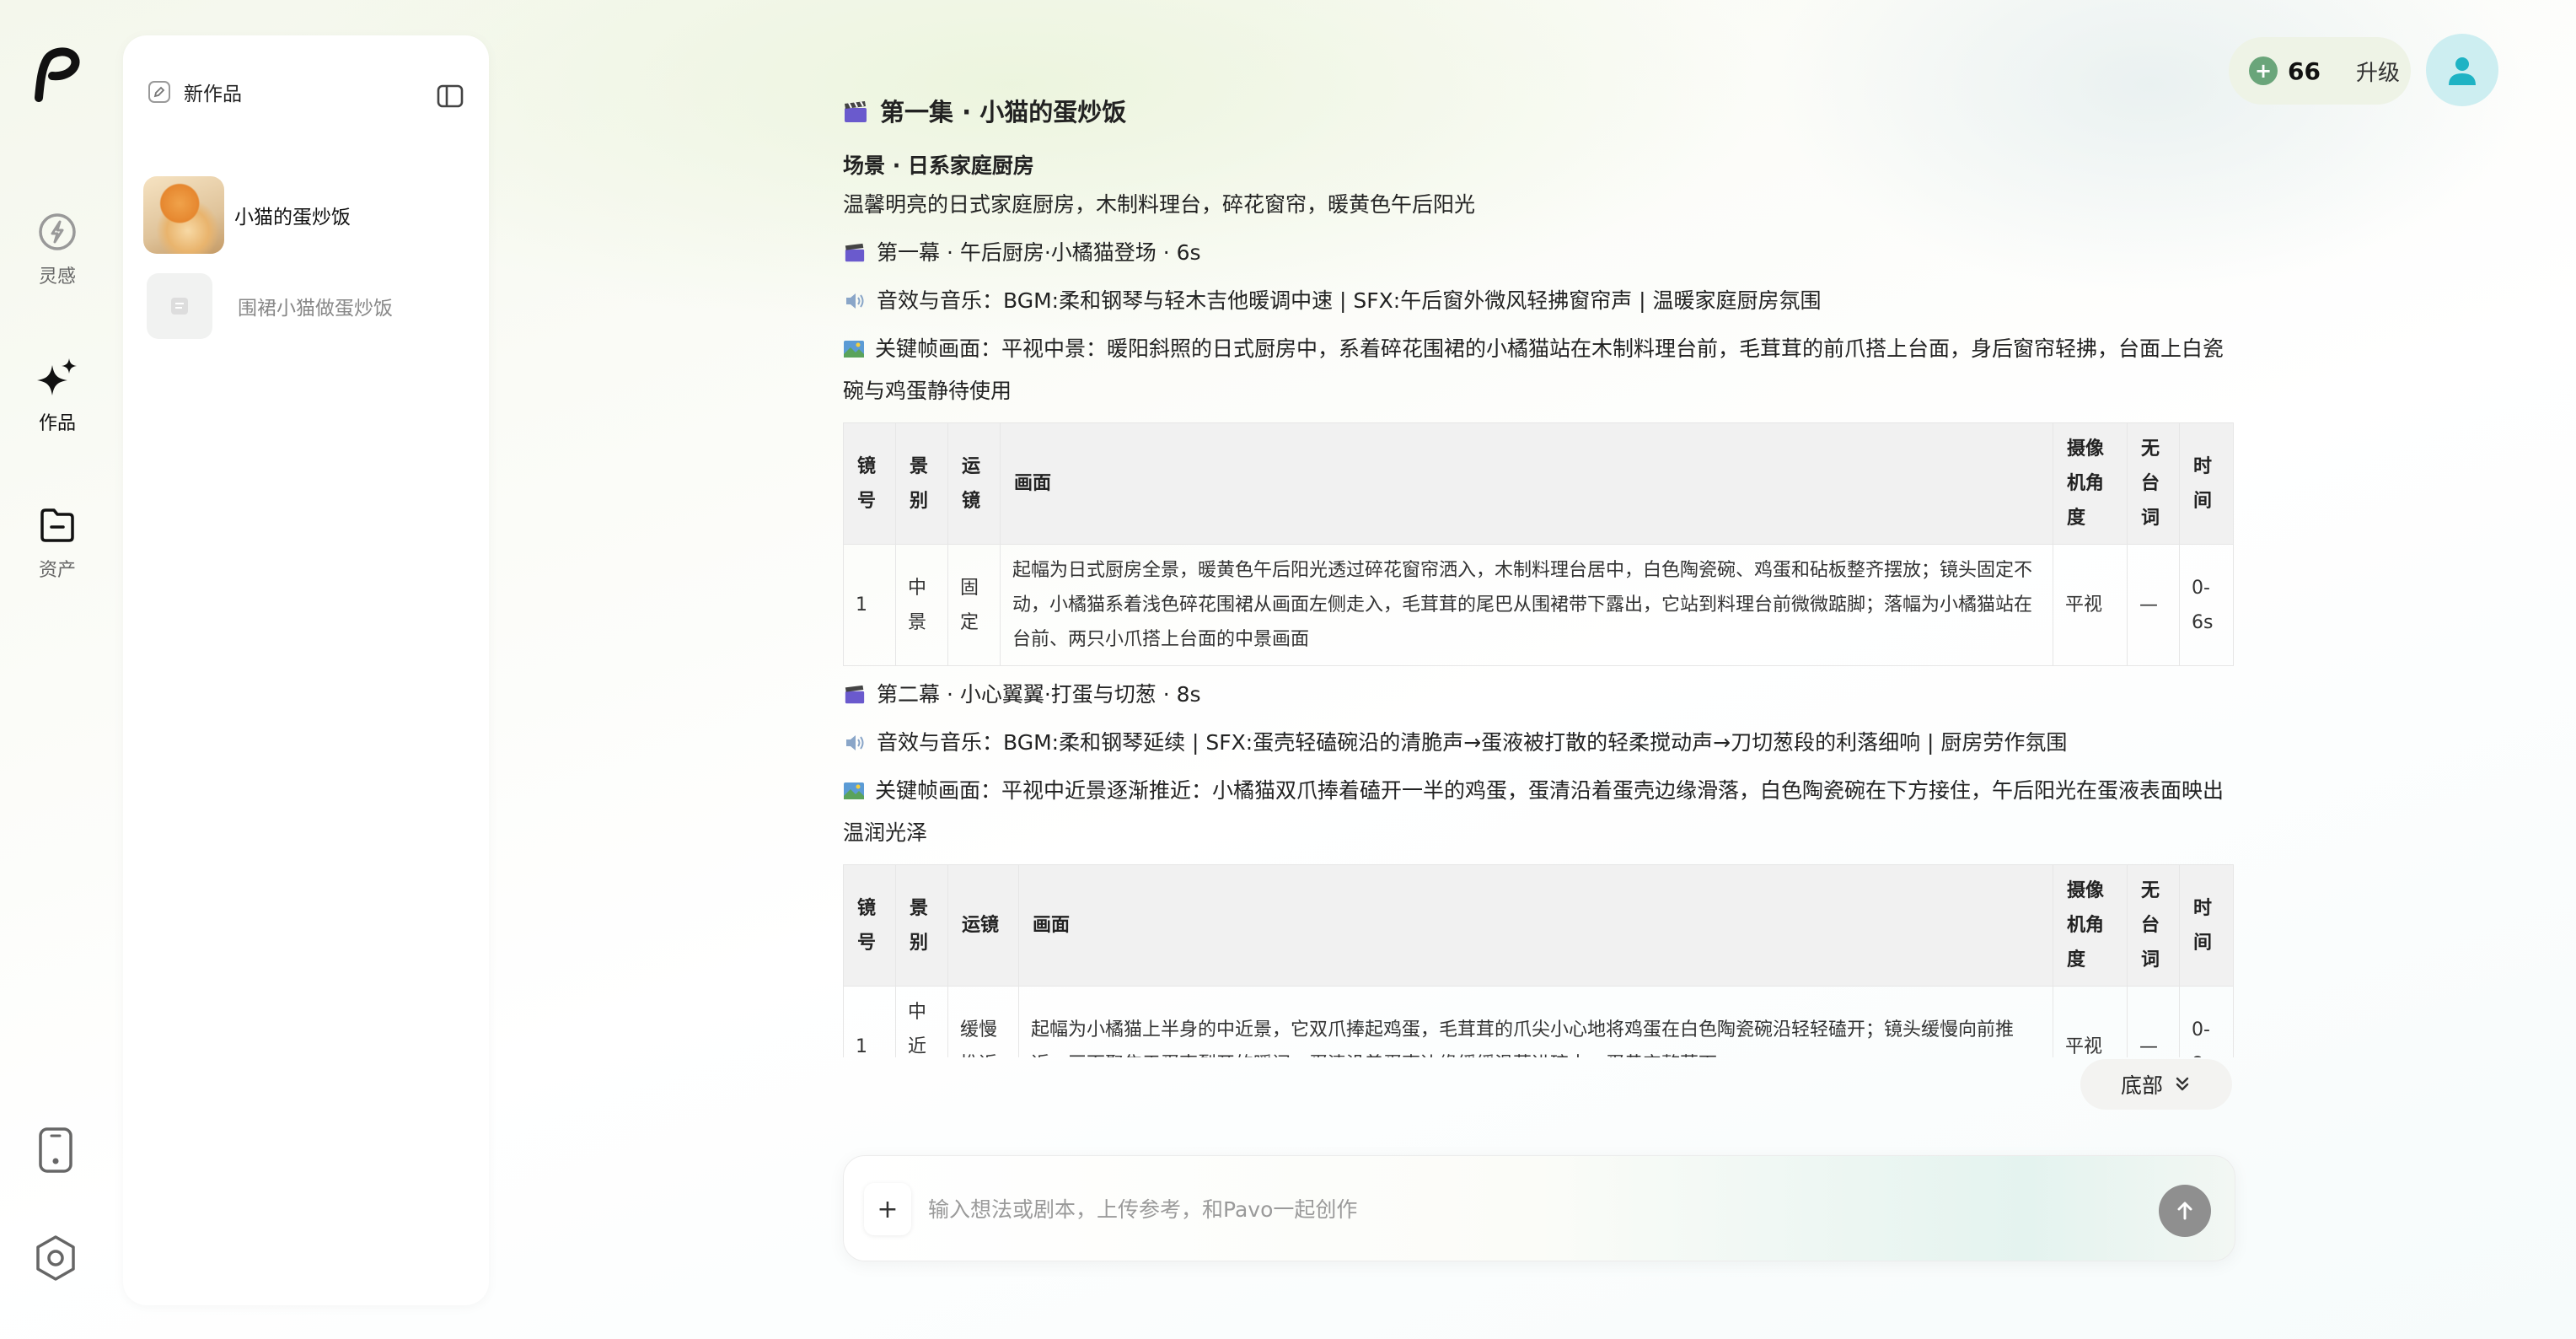 The width and height of the screenshot is (2576, 1339). What do you see at coordinates (921, 1021) in the screenshot?
I see `table-cell: 中近景` at bounding box center [921, 1021].